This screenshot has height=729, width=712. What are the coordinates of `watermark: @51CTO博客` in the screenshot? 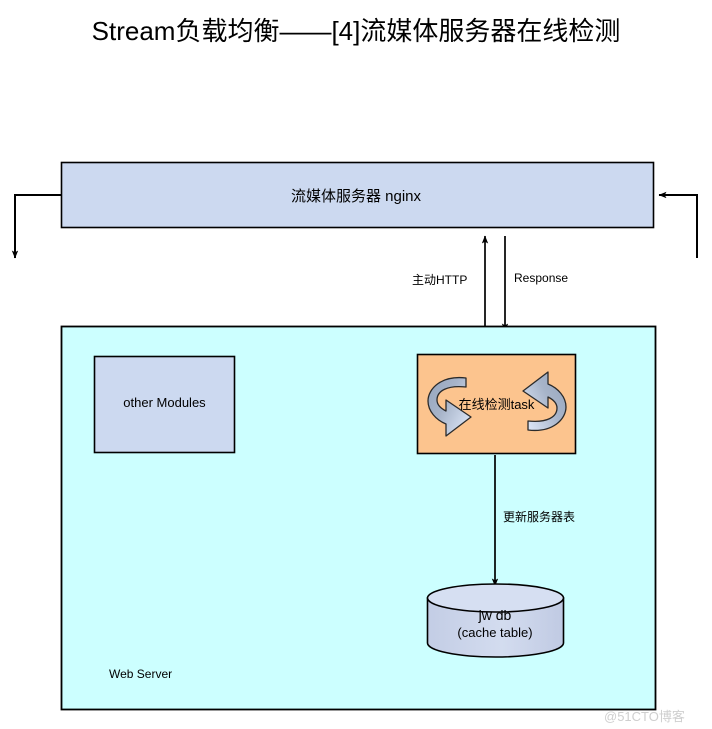 It's located at (644, 716).